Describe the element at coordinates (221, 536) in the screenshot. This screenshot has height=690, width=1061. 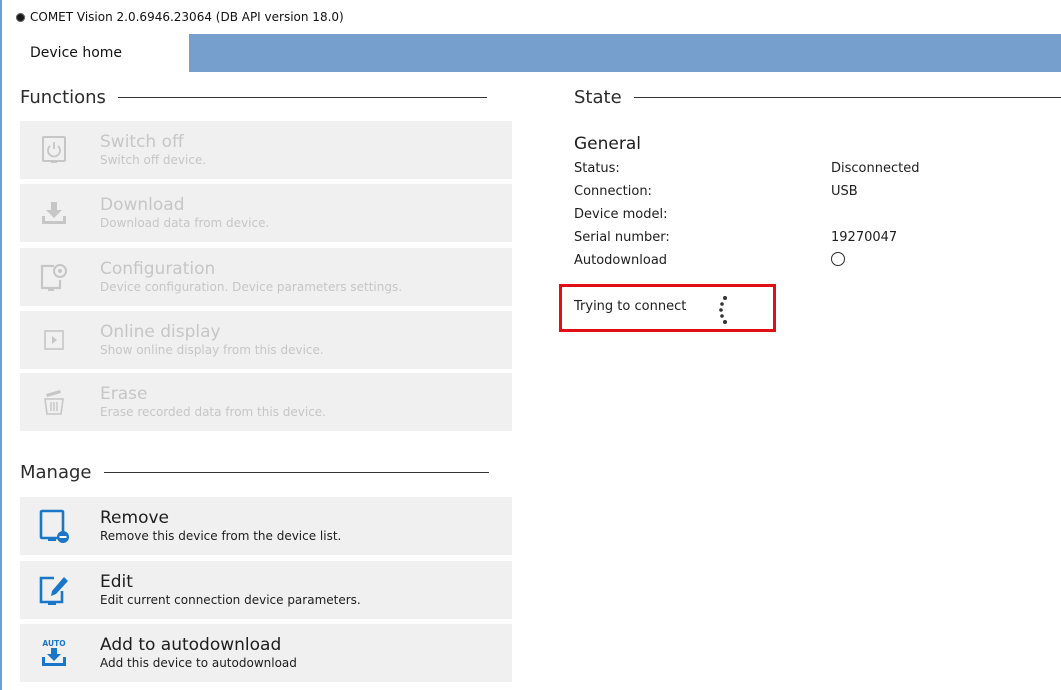
I see `remove-description: Remove this device from the device list.` at that location.